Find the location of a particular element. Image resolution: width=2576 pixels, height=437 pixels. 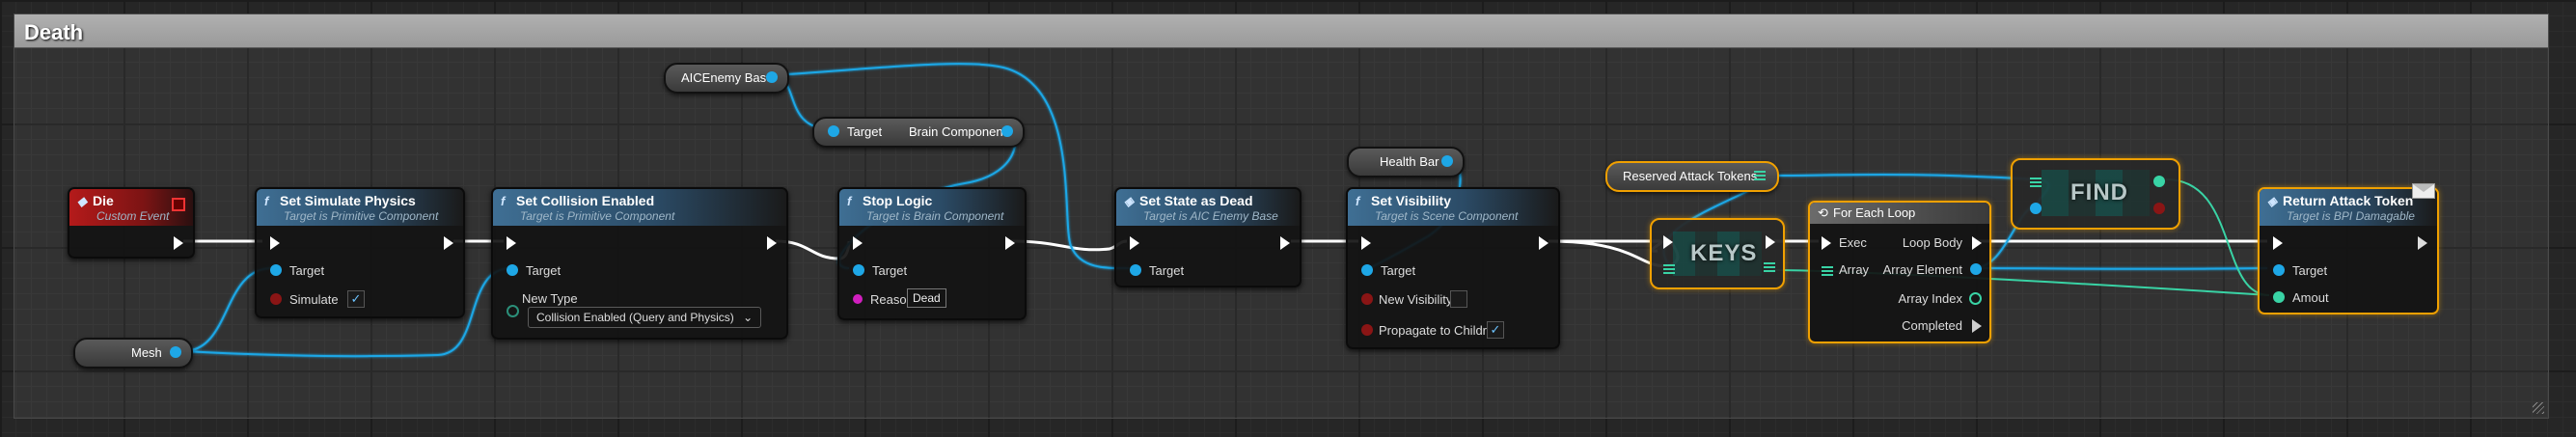

propagate-label: Propagate to Children is located at coordinates (1440, 331).